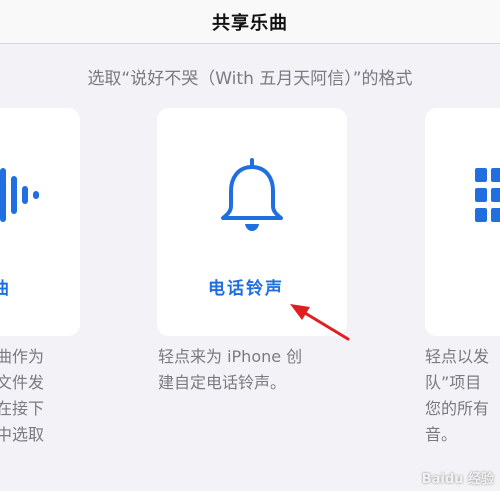 Image resolution: width=500 pixels, height=491 pixels. I want to click on waveform-icon, so click(19, 195).